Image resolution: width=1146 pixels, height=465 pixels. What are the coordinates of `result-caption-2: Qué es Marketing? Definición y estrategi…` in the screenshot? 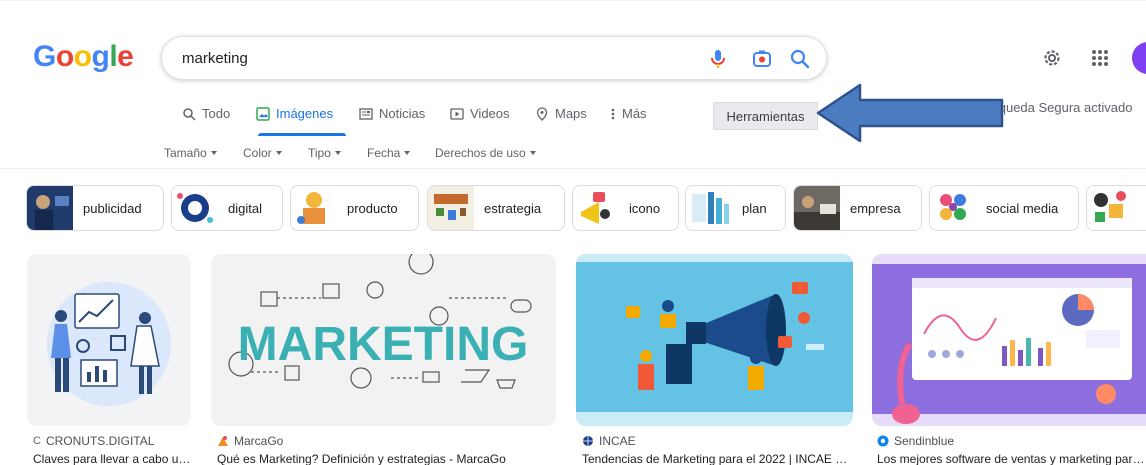 It's located at (387, 458).